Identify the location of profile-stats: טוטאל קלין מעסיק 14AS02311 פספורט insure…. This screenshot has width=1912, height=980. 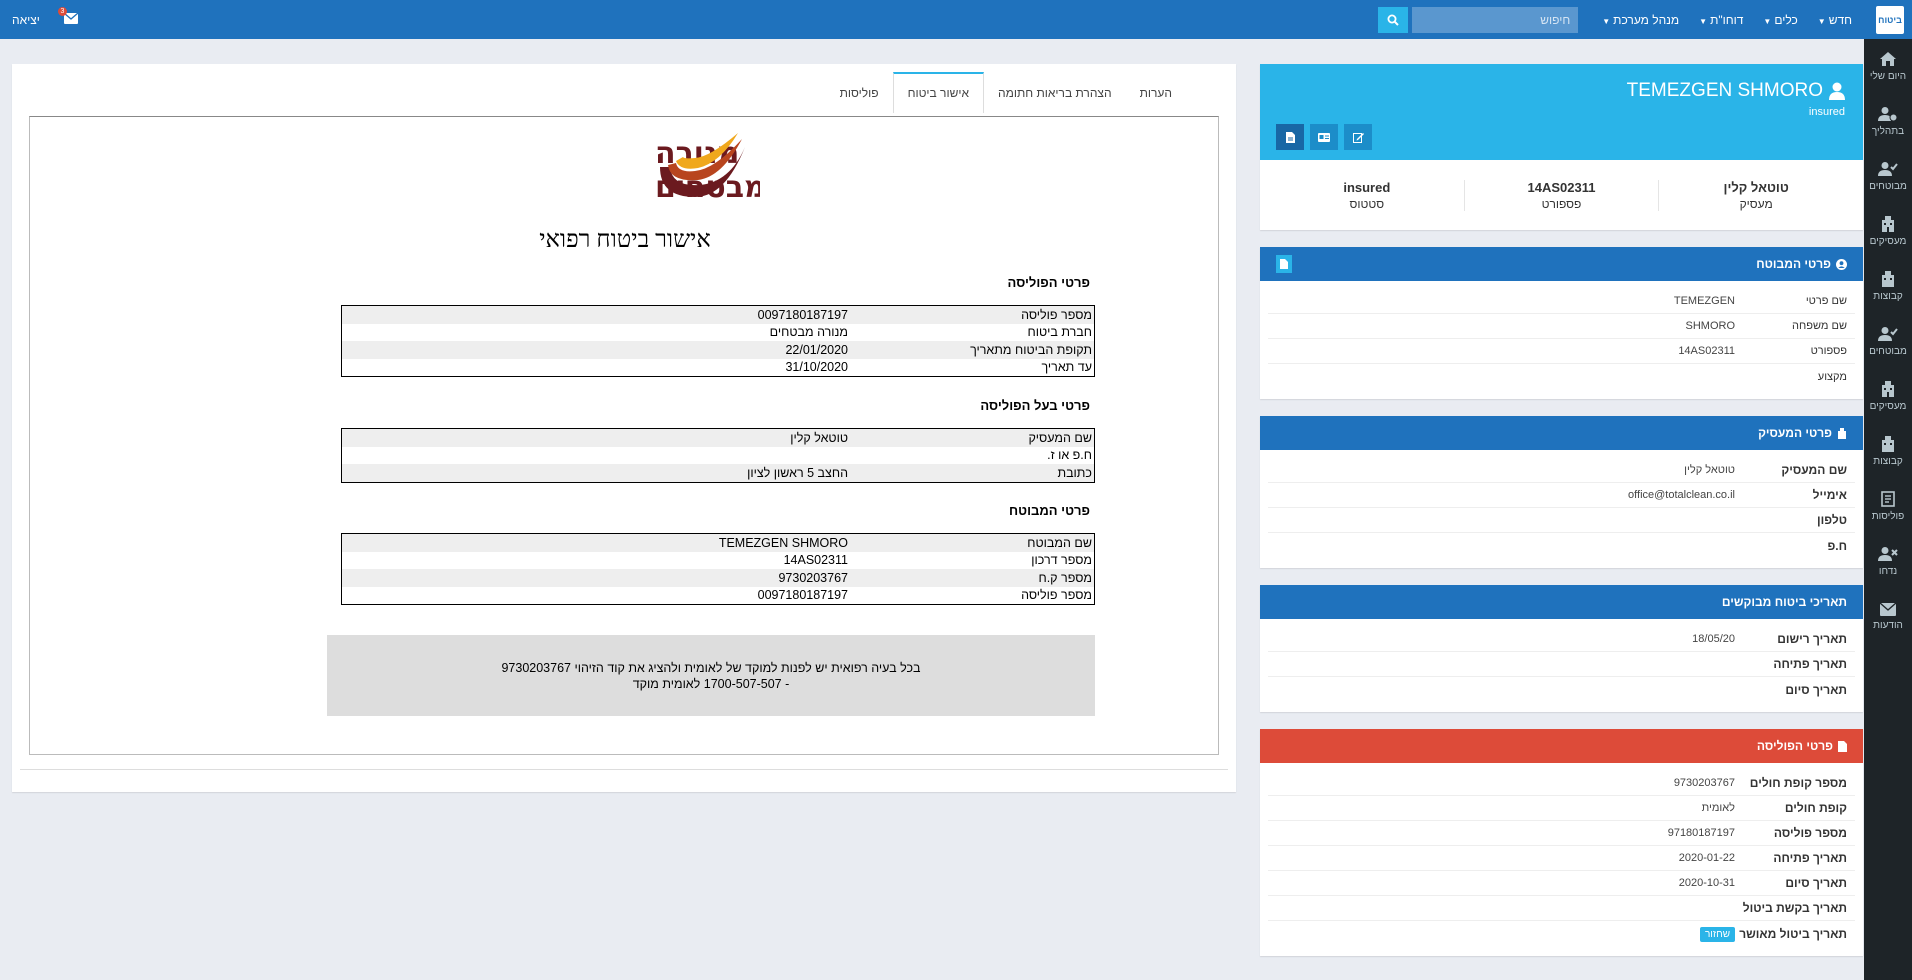
(1561, 195).